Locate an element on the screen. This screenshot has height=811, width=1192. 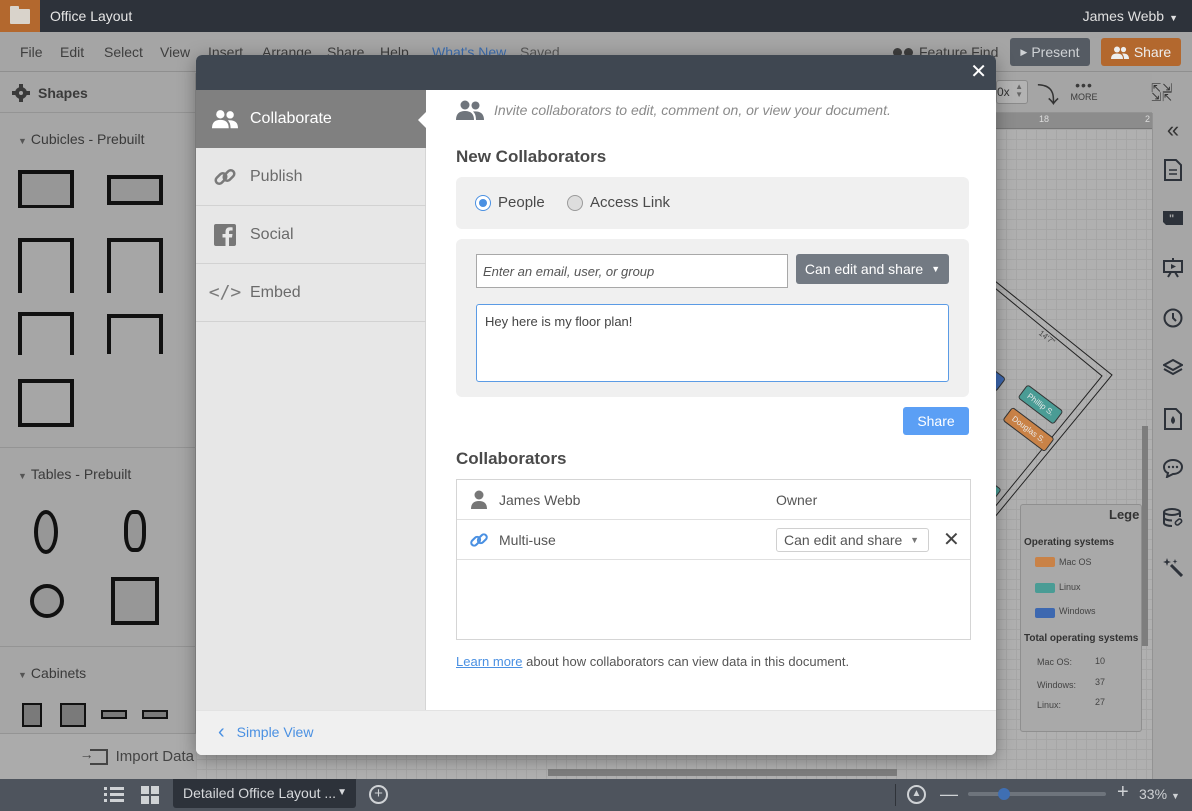
nav-publish-label: Publish is located at coordinates (276, 176).